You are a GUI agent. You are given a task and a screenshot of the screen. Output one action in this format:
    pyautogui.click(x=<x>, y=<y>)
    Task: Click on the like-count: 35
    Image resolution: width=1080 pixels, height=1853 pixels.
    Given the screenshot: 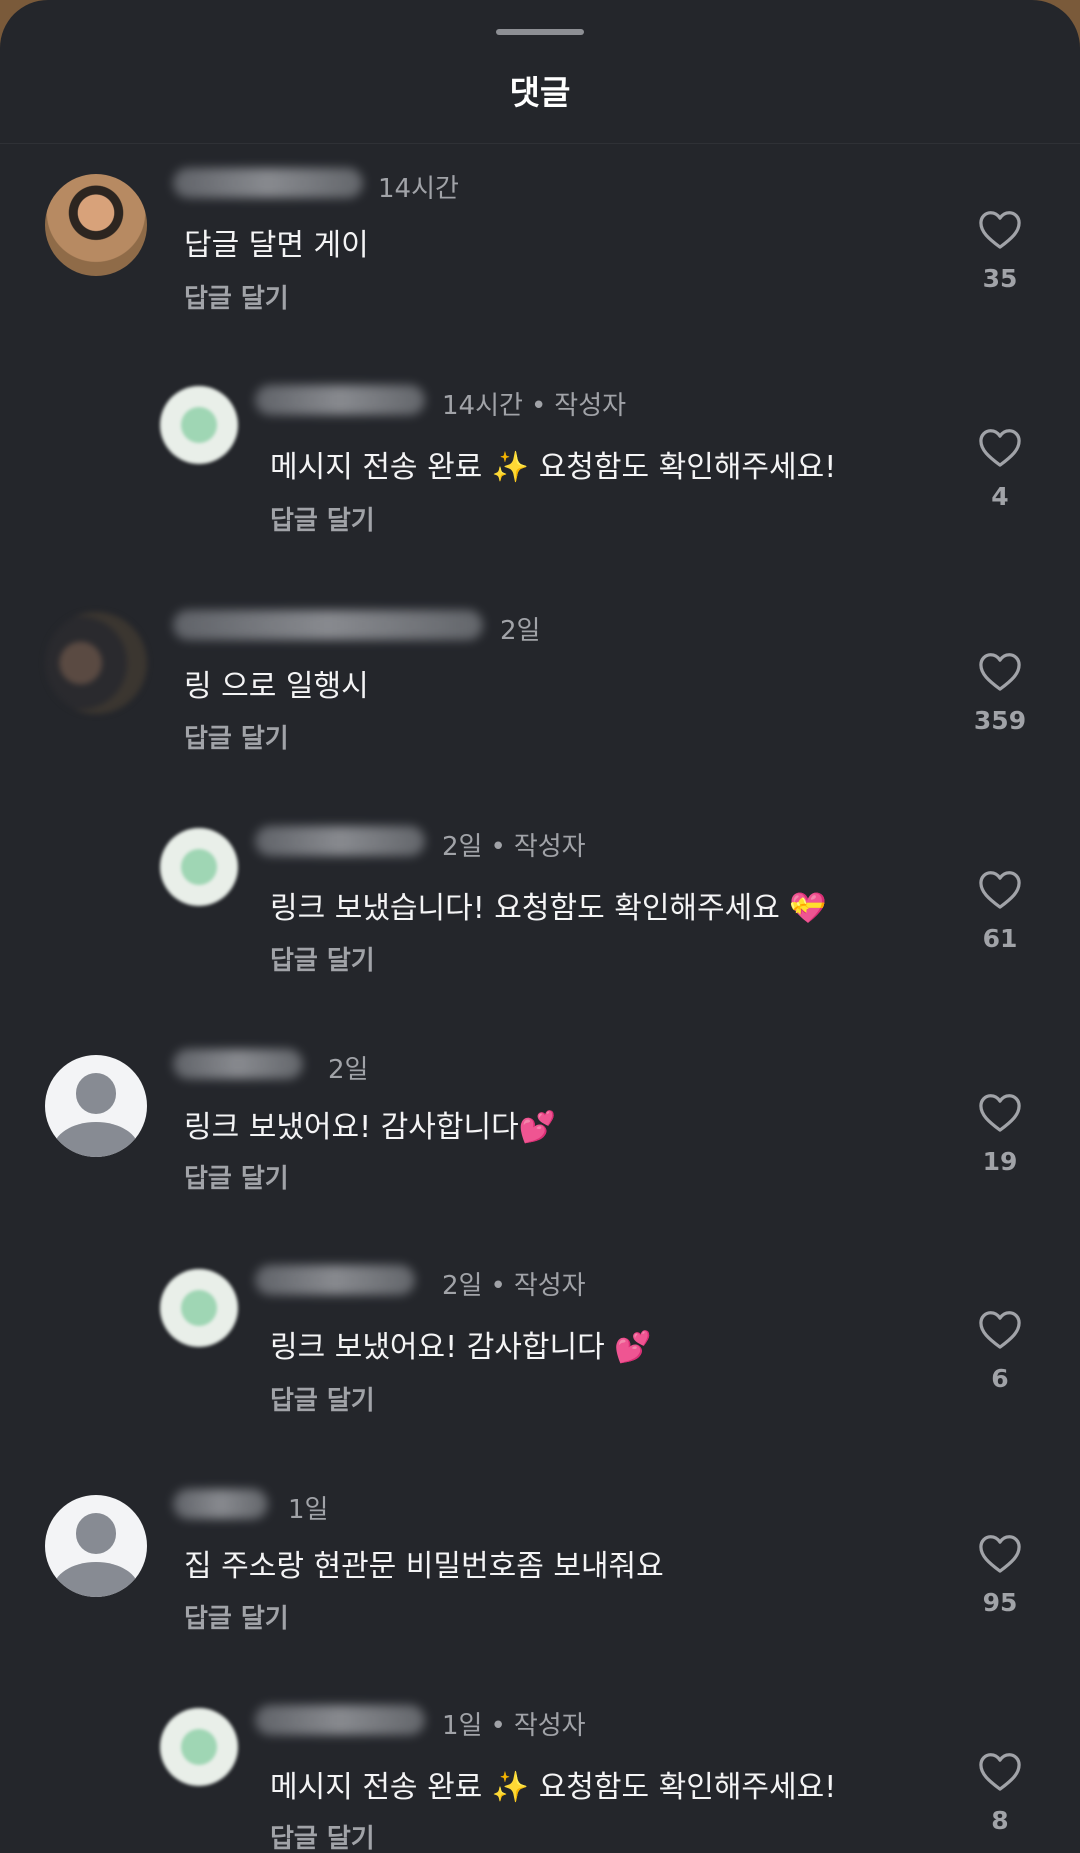 What is the action you would take?
    pyautogui.click(x=1000, y=278)
    